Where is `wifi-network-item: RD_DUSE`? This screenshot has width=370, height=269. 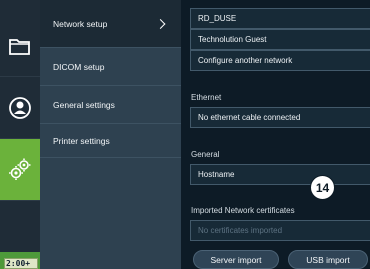 wifi-network-item: RD_DUSE is located at coordinates (280, 18).